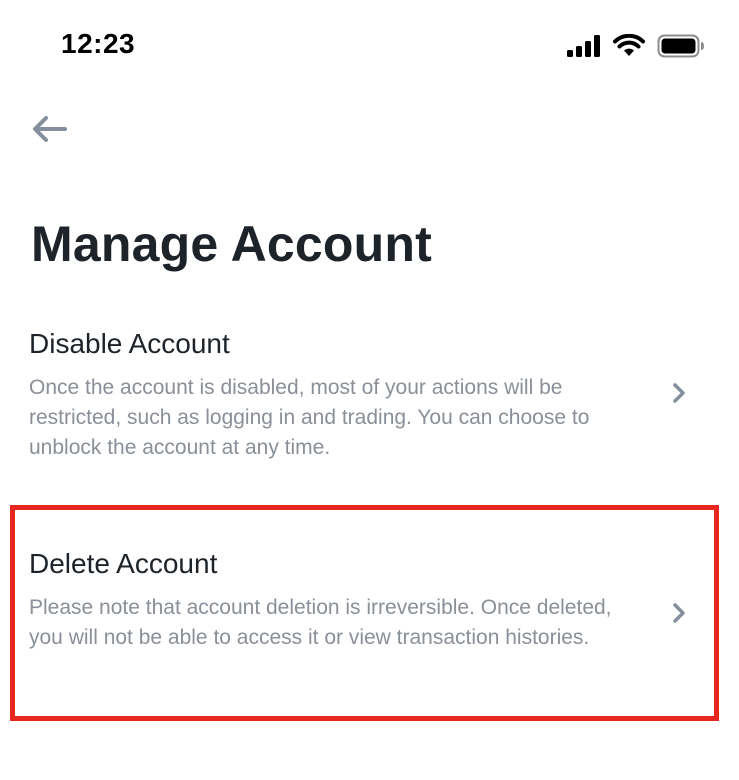 This screenshot has width=739, height=780. Describe the element at coordinates (629, 48) in the screenshot. I see `wifi-icon` at that location.